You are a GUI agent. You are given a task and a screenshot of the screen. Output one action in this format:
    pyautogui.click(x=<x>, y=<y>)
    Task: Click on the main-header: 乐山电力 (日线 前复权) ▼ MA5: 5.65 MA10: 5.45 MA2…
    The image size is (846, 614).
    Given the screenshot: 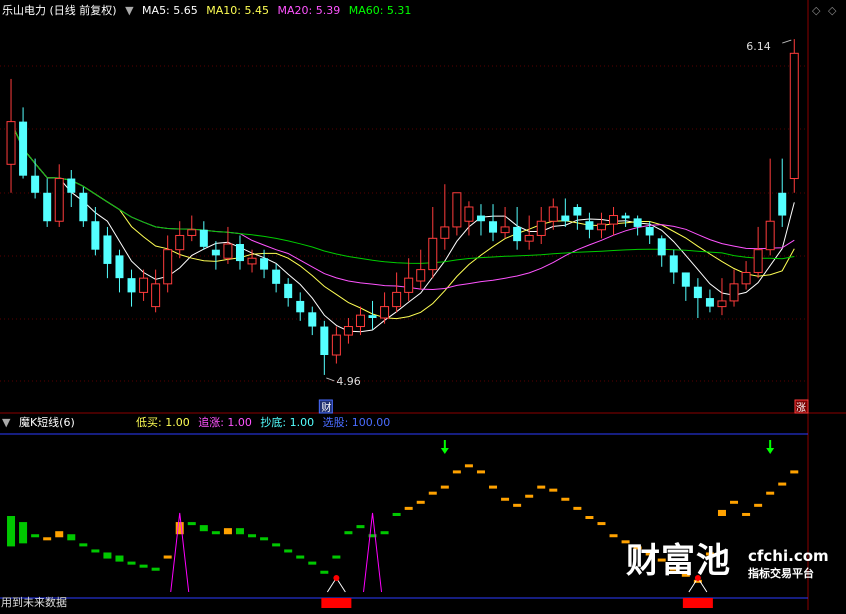 What is the action you would take?
    pyautogui.click(x=209, y=11)
    